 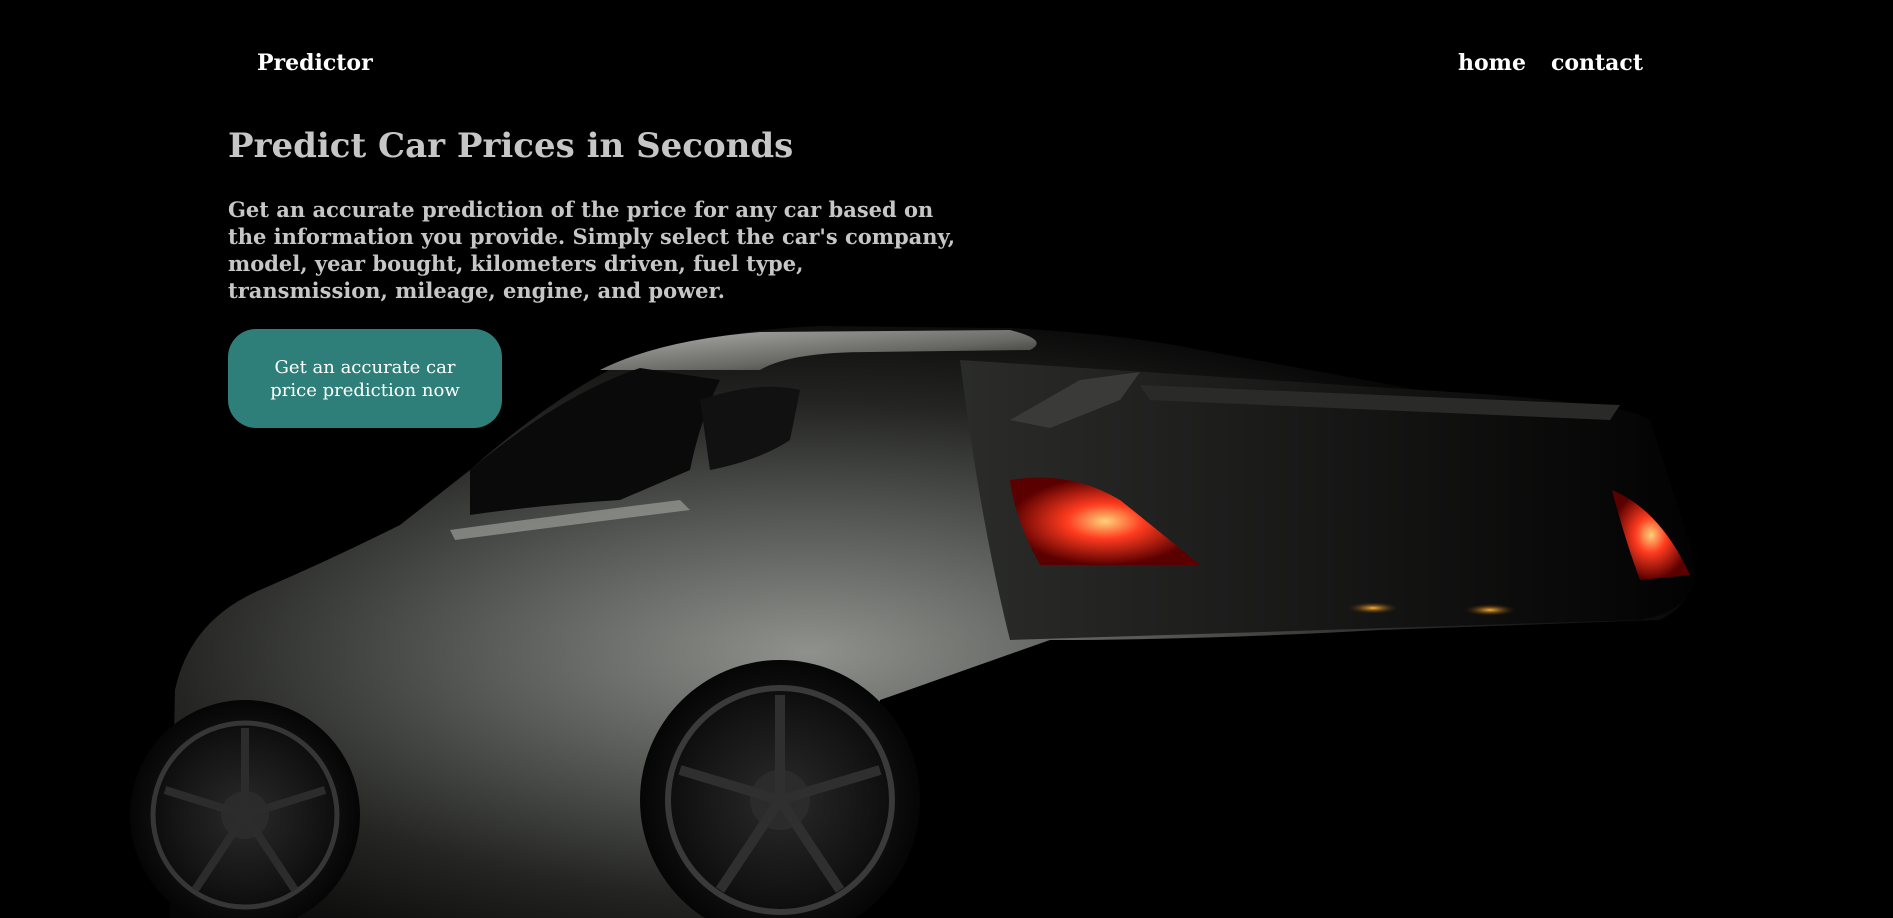 I want to click on navbar: Predictor home contact, so click(x=946, y=55).